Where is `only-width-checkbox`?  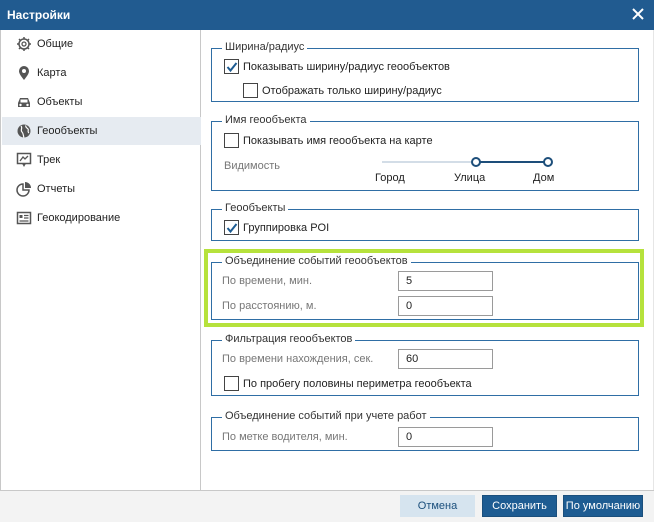
only-width-checkbox is located at coordinates (250, 90).